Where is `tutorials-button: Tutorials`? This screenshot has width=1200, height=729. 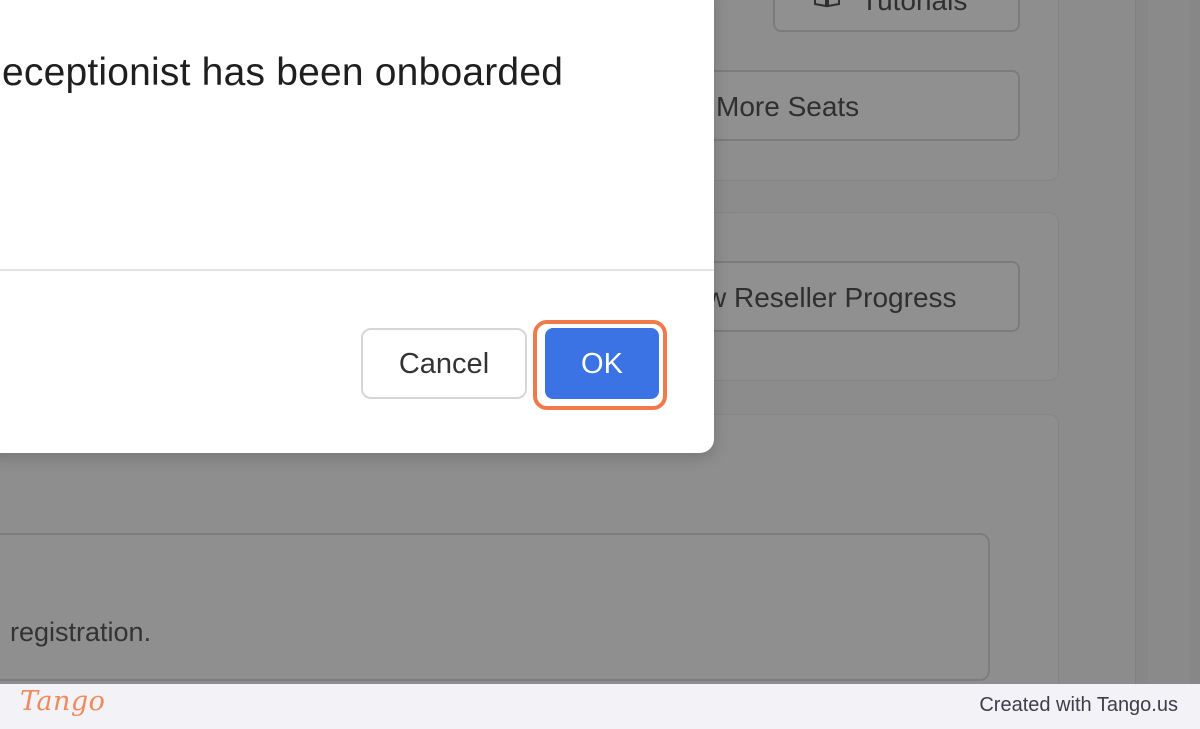
tutorials-button: Tutorials is located at coordinates (896, 16).